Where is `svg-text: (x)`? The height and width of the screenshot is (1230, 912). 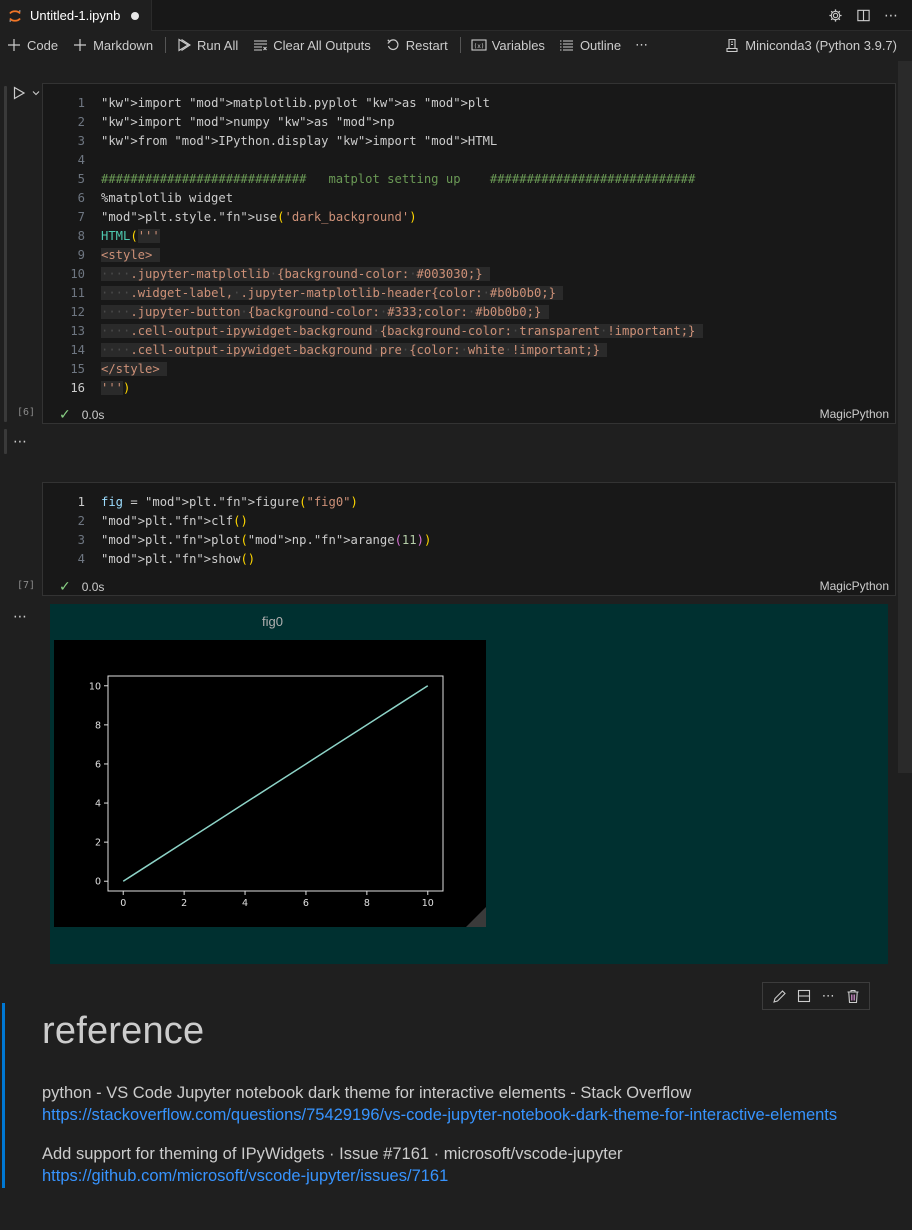 svg-text: (x) is located at coordinates (478, 46).